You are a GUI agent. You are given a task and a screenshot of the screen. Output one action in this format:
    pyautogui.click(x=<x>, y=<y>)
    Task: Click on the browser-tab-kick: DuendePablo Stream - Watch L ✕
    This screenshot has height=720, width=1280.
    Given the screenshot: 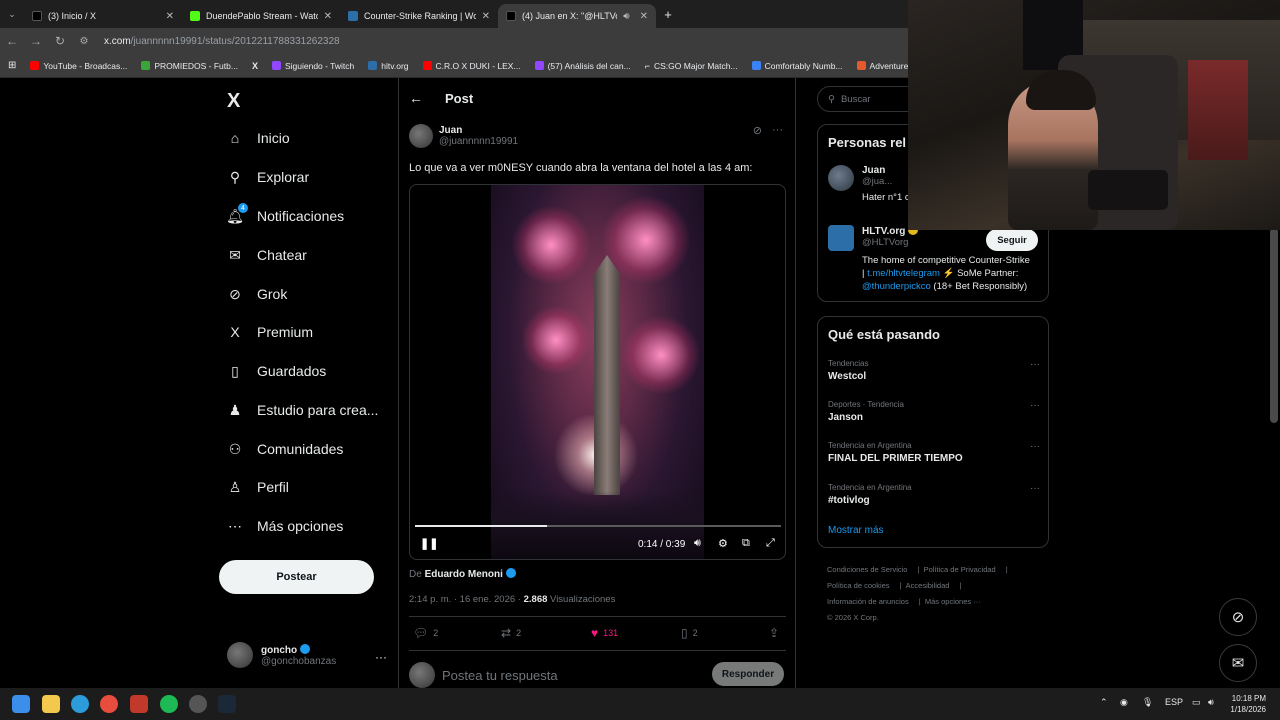 What is the action you would take?
    pyautogui.click(x=261, y=16)
    